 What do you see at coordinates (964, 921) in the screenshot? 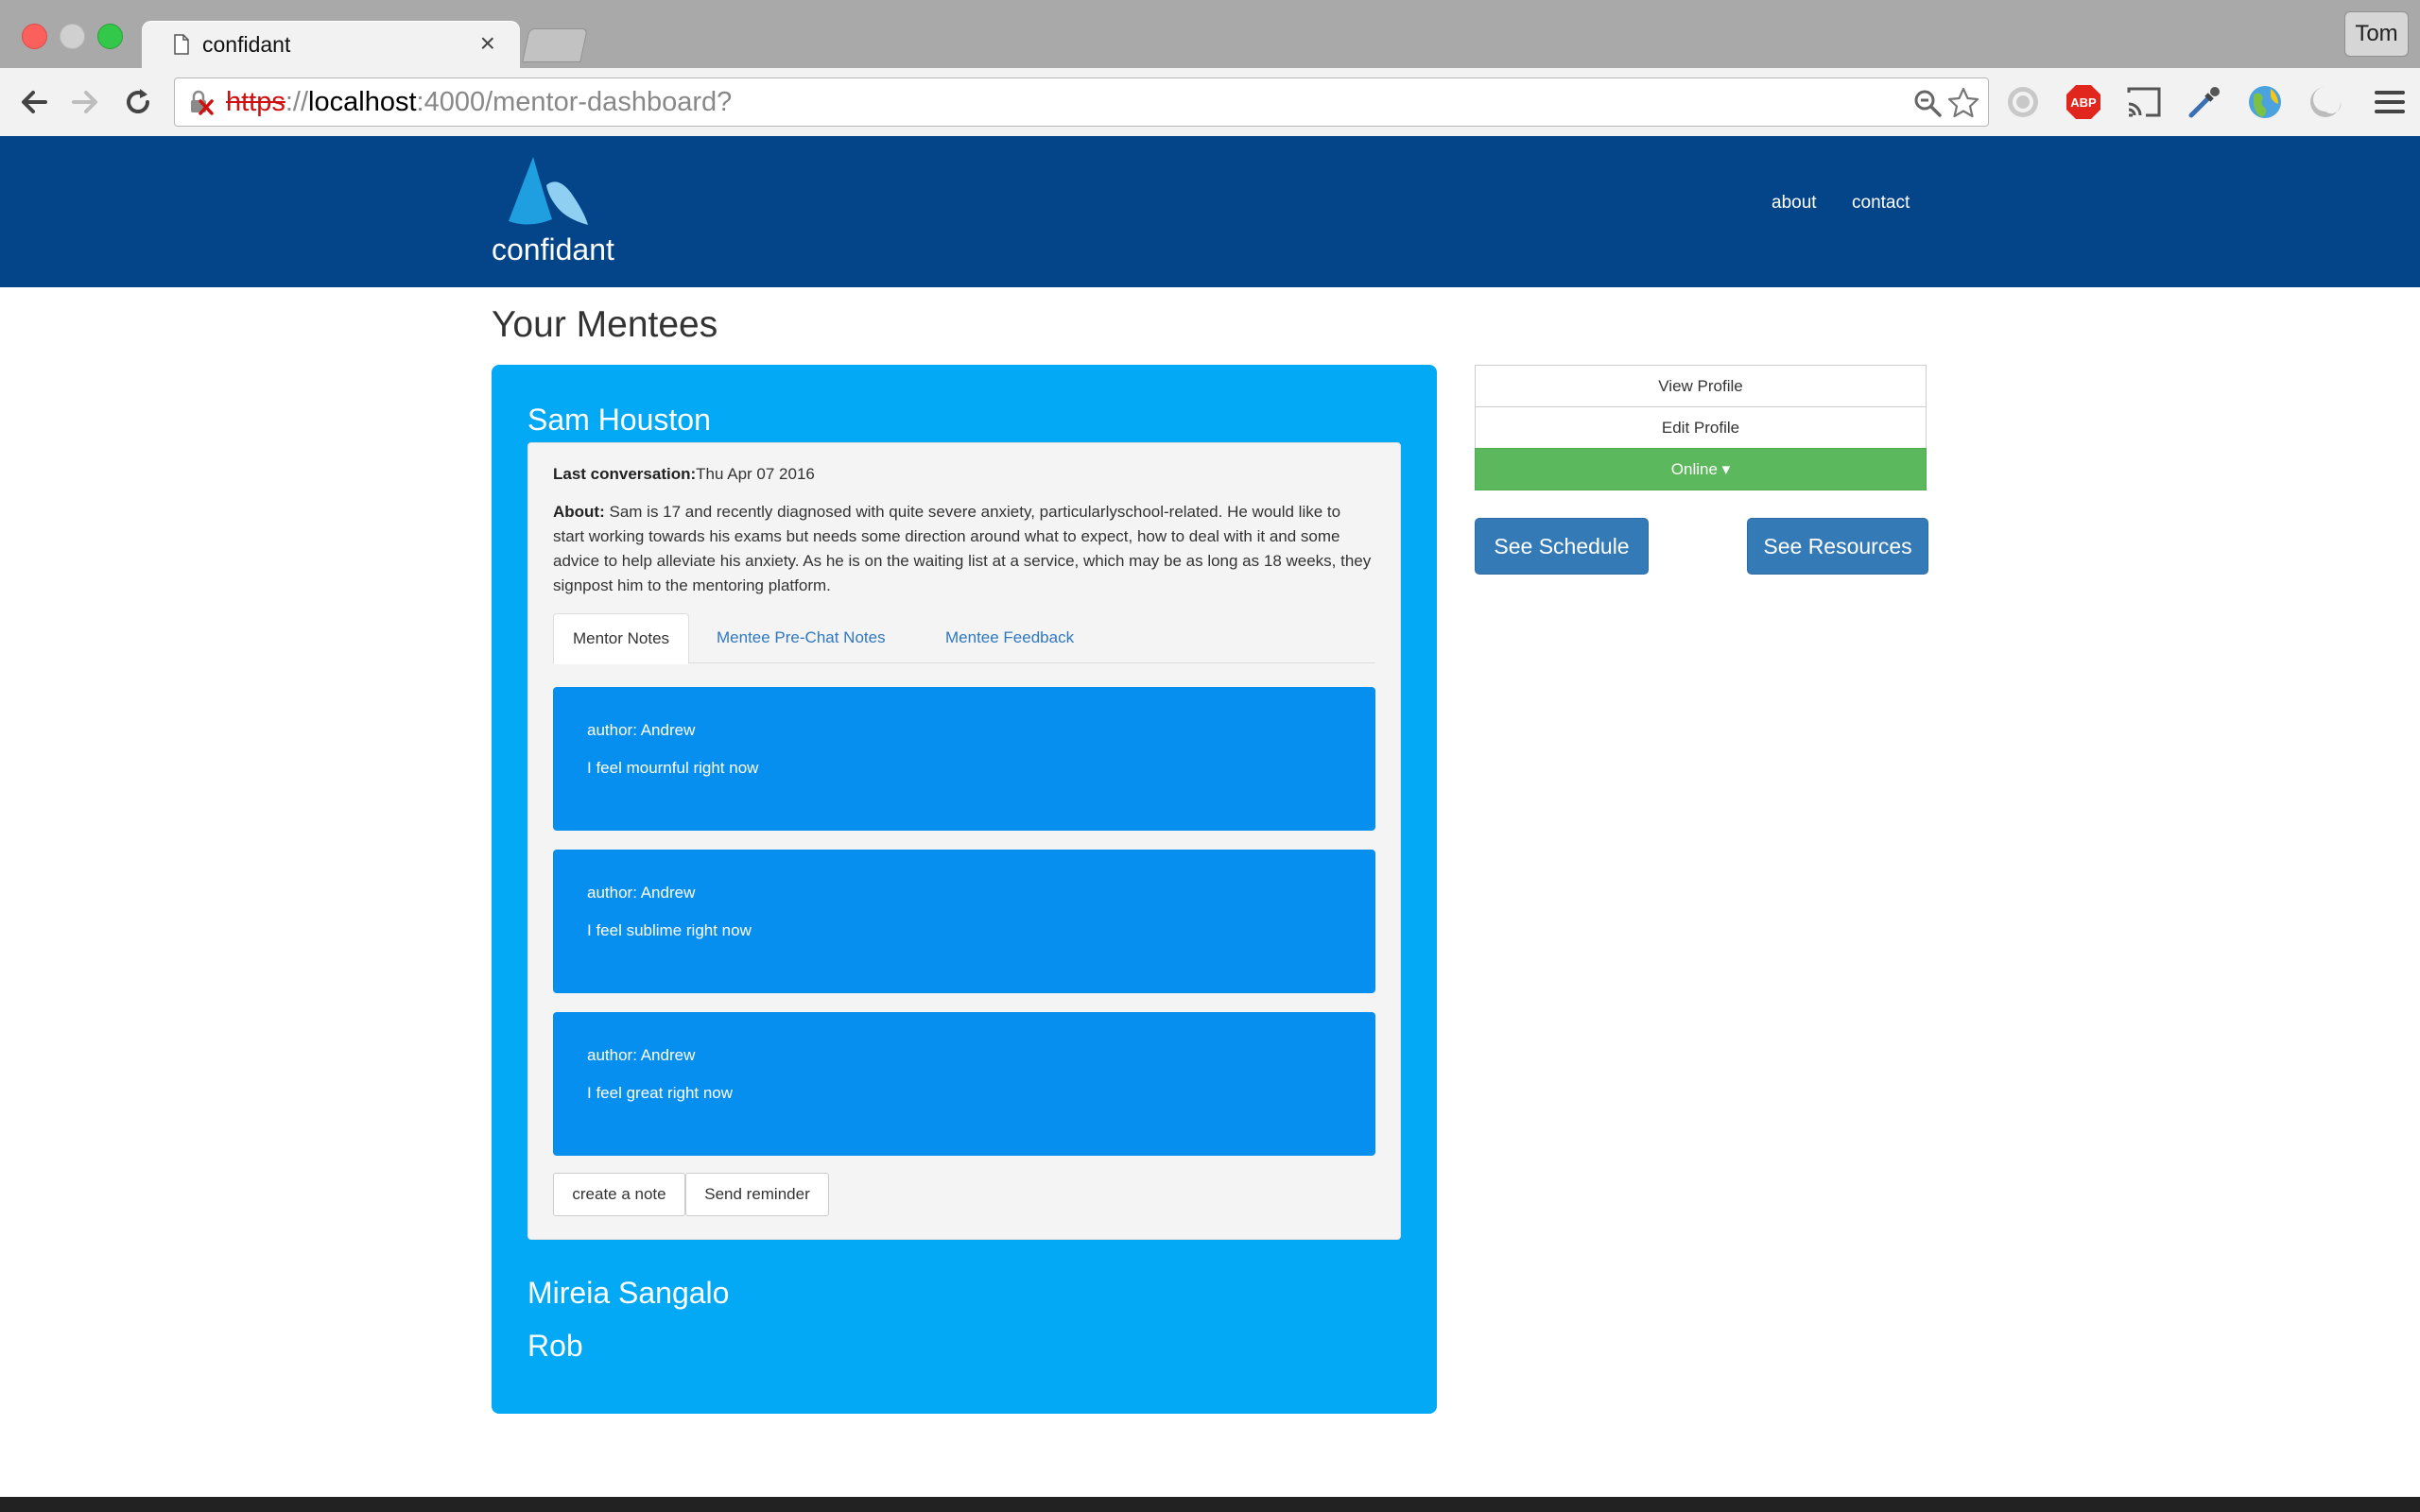
I see `note-card: author: Andrew I feel sublime right now` at bounding box center [964, 921].